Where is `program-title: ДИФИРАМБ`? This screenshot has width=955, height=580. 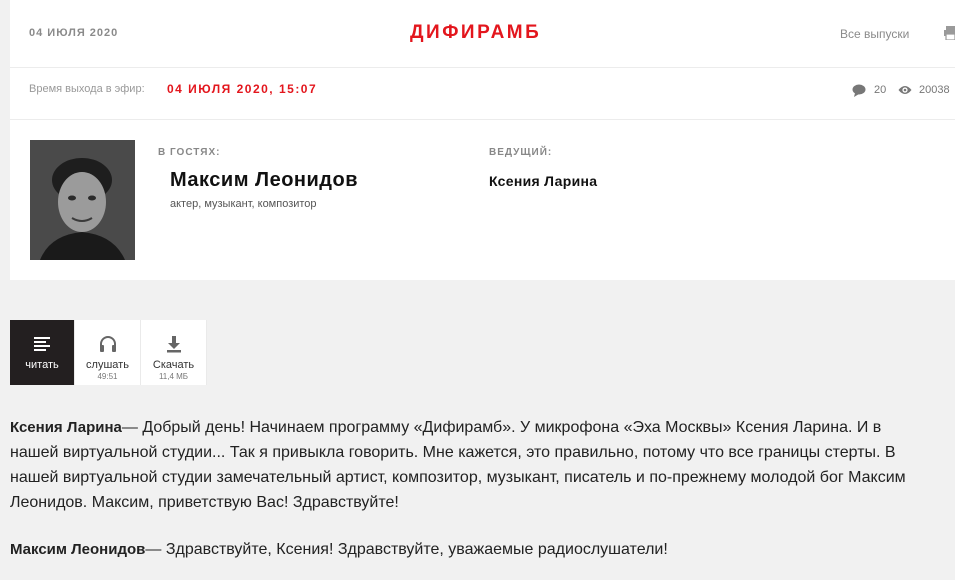
program-title: ДИФИРАМБ is located at coordinates (475, 33).